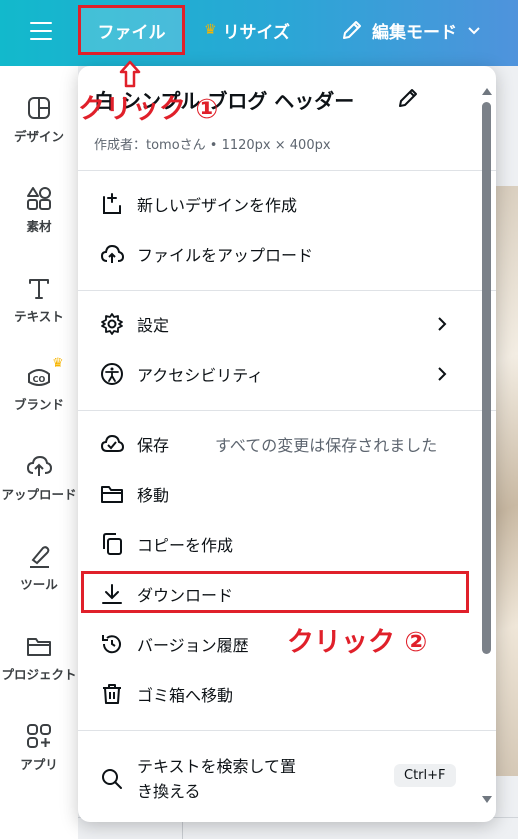  I want to click on shortcut-badge: Ctrl+F, so click(425, 775).